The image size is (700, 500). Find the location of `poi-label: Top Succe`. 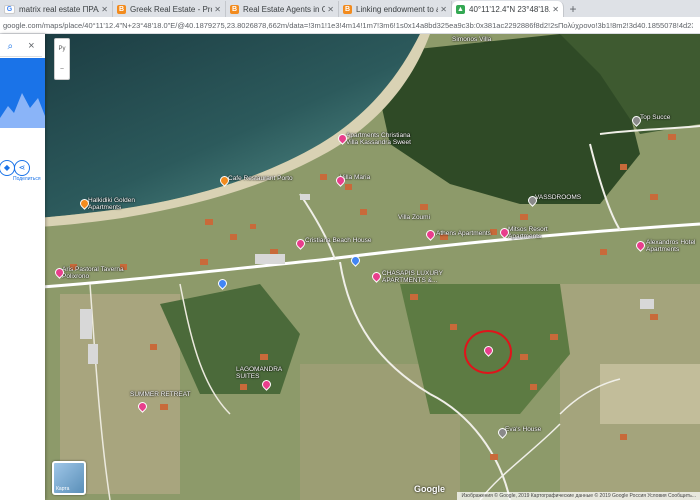

poi-label: Top Succe is located at coordinates (655, 117).